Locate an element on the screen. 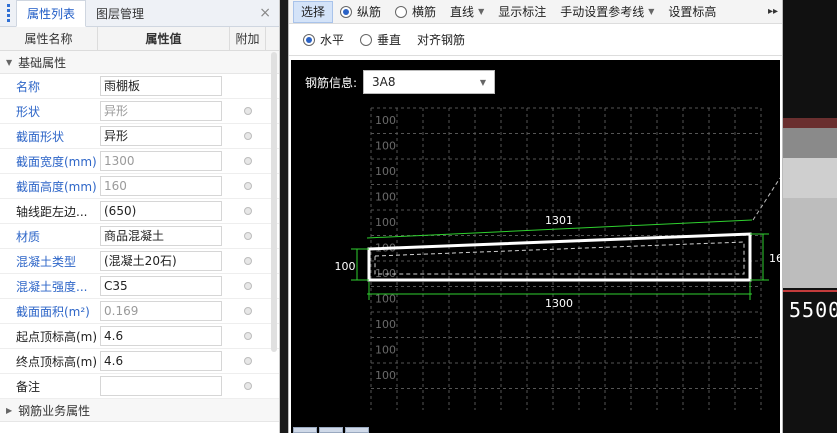 The width and height of the screenshot is (837, 433). tab-layer-management: 图层管理 is located at coordinates (120, 13).